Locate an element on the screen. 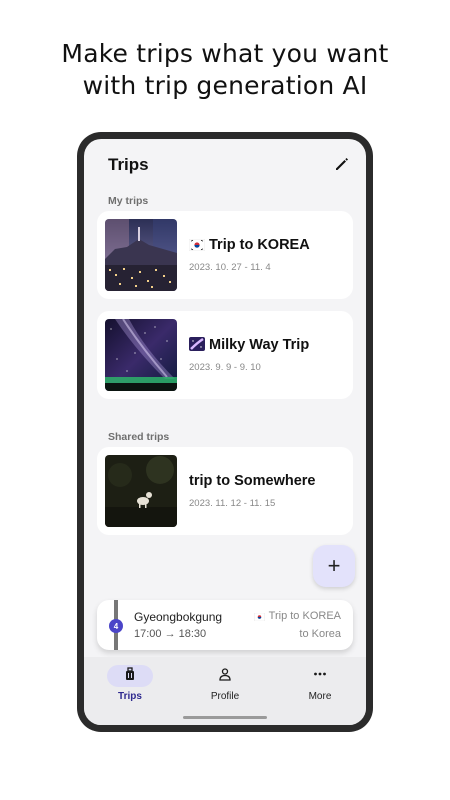 This screenshot has width=450, height=800. nav-item-profile: Profile is located at coordinates (225, 687).